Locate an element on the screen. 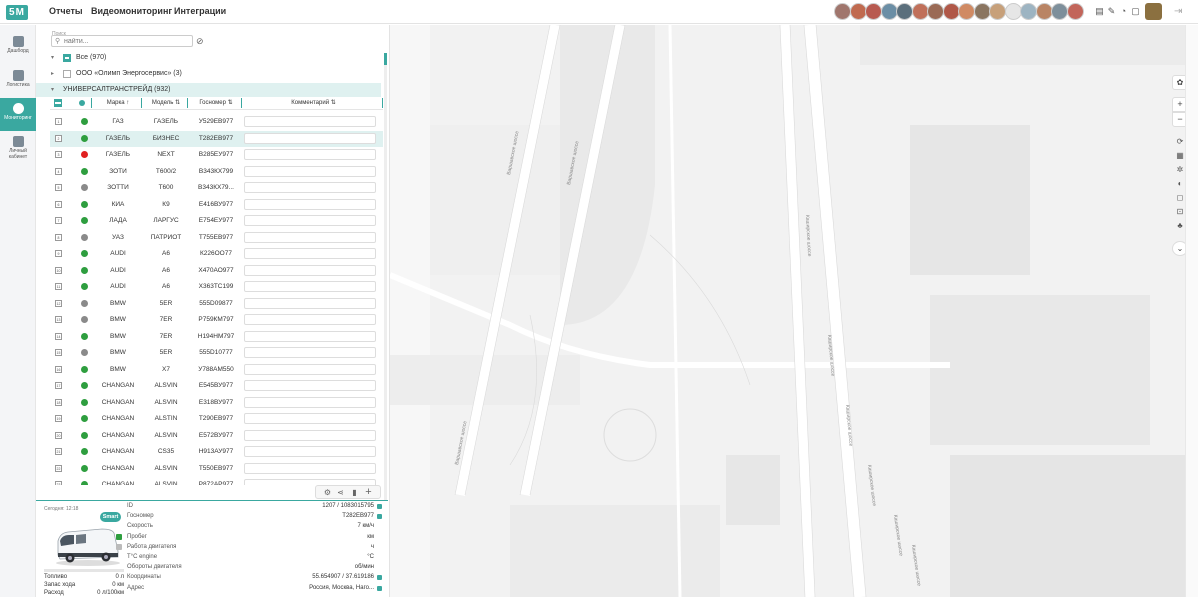 The image size is (1198, 597). select-all-checkbox is located at coordinates (58, 103).